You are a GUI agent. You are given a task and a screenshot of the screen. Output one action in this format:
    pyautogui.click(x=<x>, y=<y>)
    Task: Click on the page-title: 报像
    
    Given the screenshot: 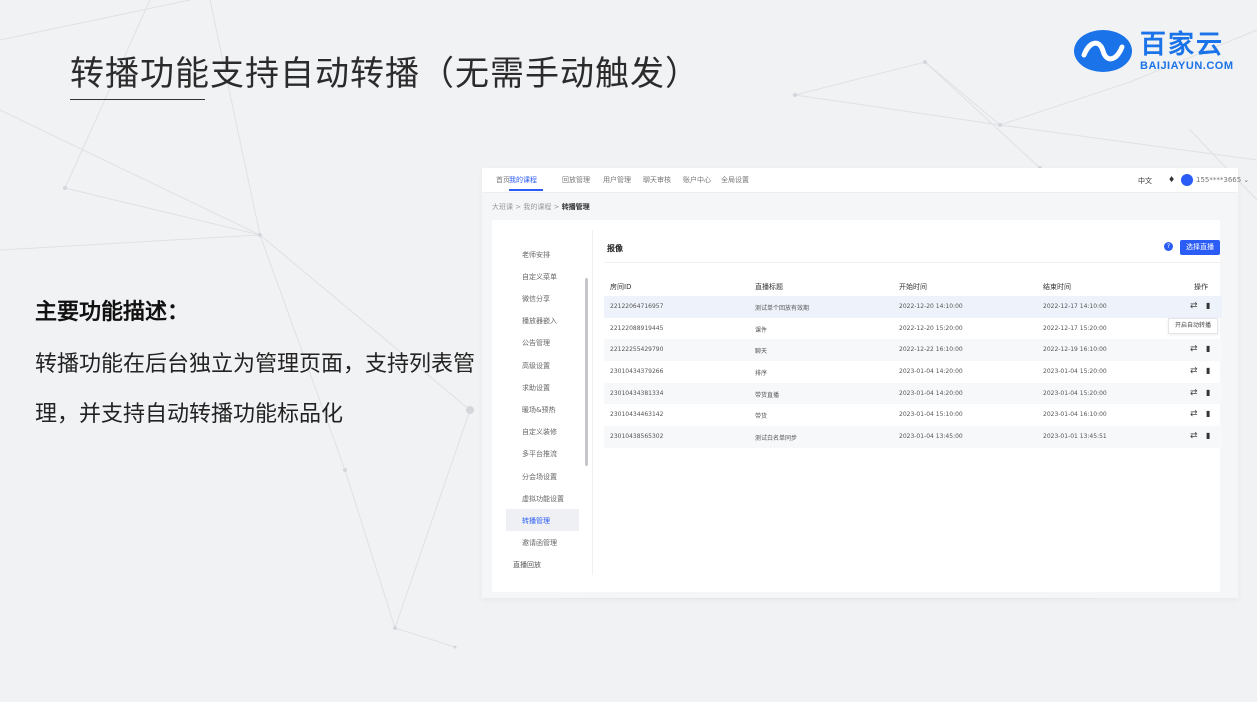 What is the action you would take?
    pyautogui.click(x=615, y=248)
    